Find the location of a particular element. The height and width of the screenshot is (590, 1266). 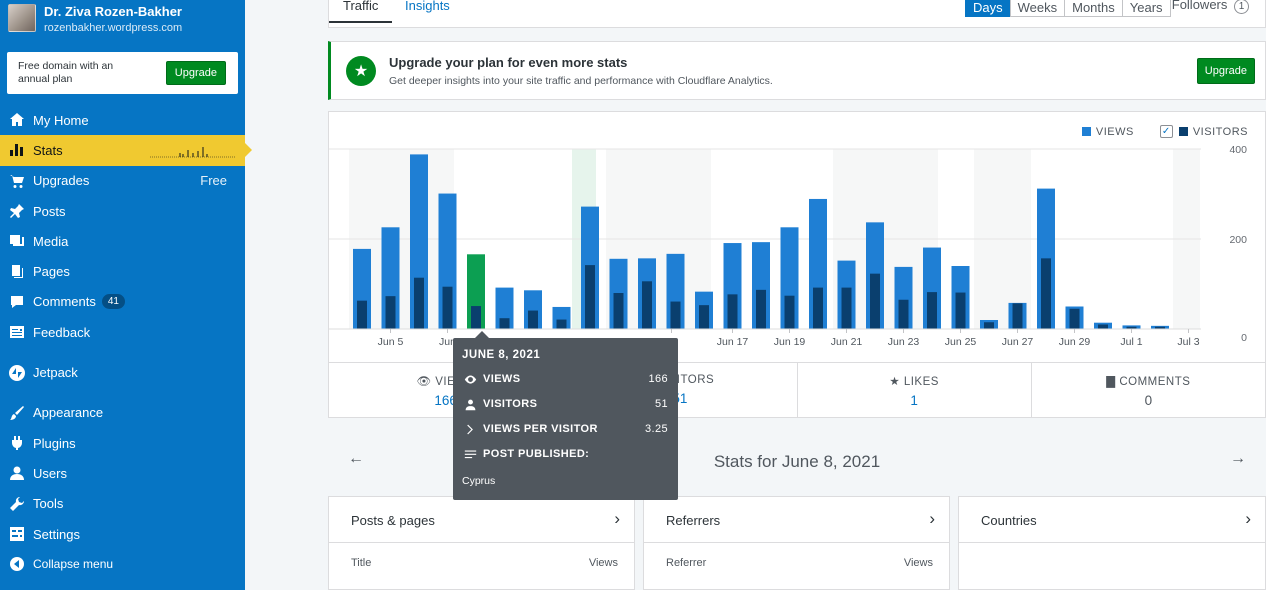

sidebar-item-tools: Tools is located at coordinates (122, 504).